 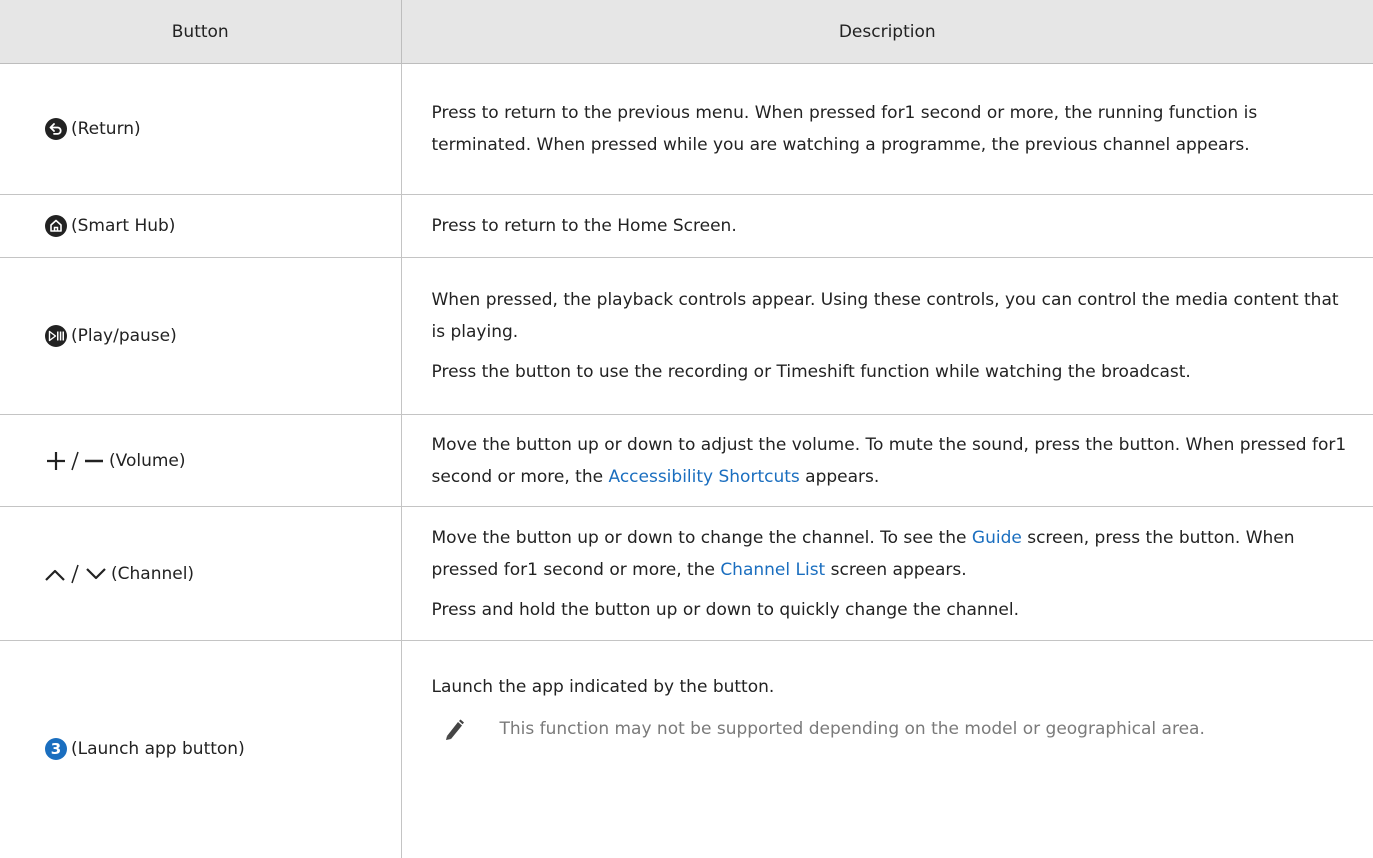 What do you see at coordinates (76, 574) in the screenshot?
I see `chevron-up-down-icon` at bounding box center [76, 574].